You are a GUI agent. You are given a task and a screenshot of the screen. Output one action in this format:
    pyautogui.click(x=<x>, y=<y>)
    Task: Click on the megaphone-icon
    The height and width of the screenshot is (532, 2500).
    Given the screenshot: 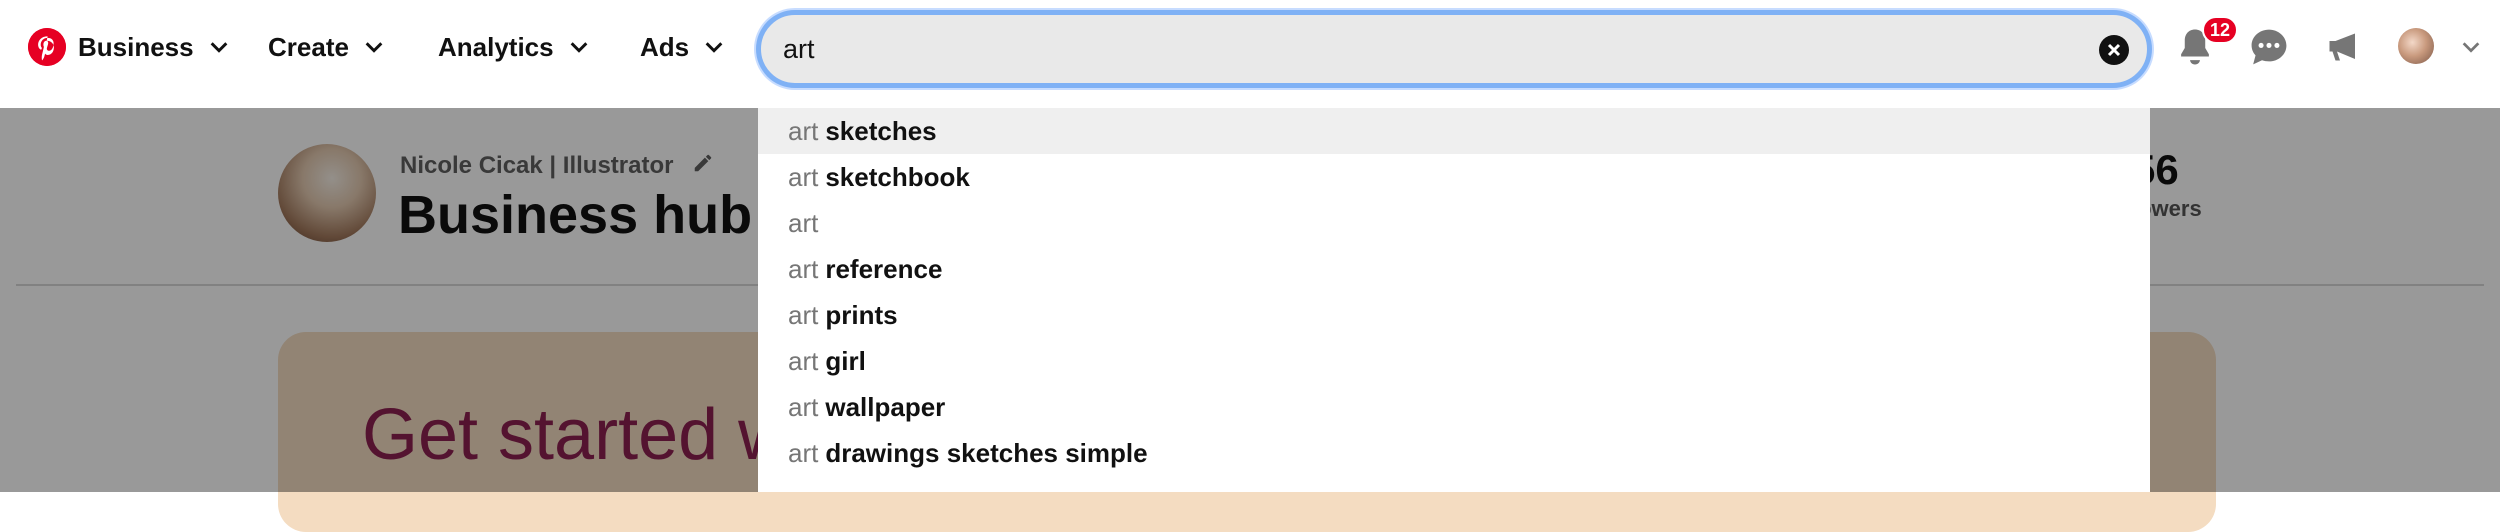 What is the action you would take?
    pyautogui.click(x=2342, y=47)
    